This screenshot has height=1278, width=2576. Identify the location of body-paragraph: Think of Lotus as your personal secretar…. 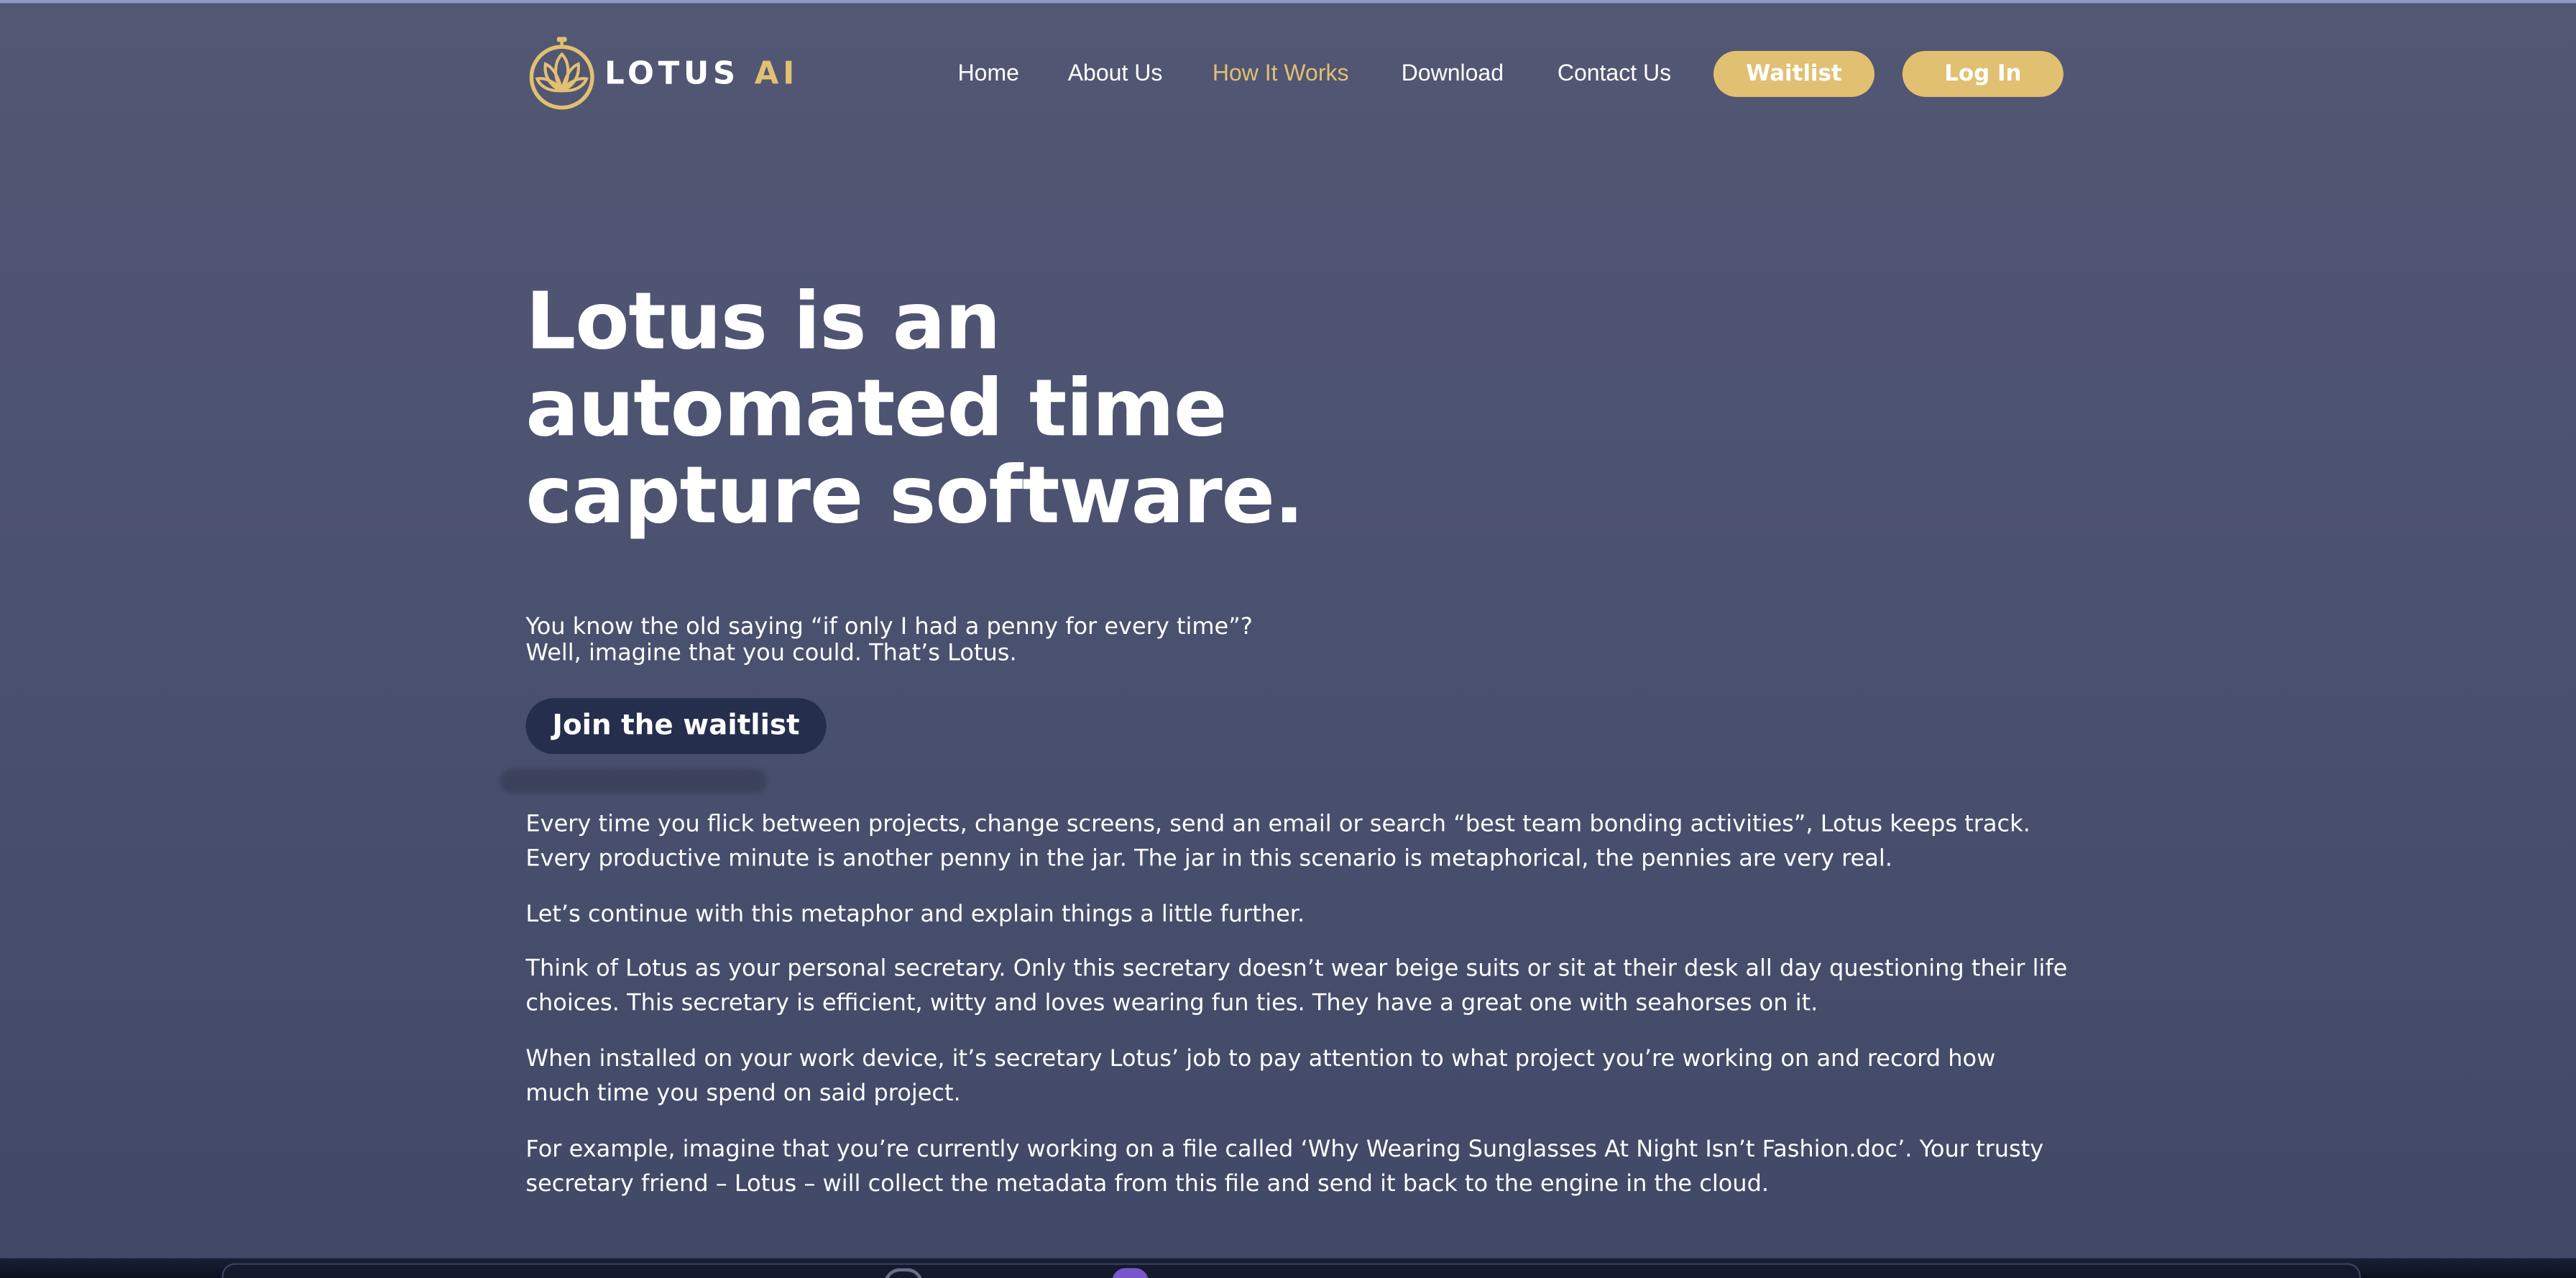
(1313, 986).